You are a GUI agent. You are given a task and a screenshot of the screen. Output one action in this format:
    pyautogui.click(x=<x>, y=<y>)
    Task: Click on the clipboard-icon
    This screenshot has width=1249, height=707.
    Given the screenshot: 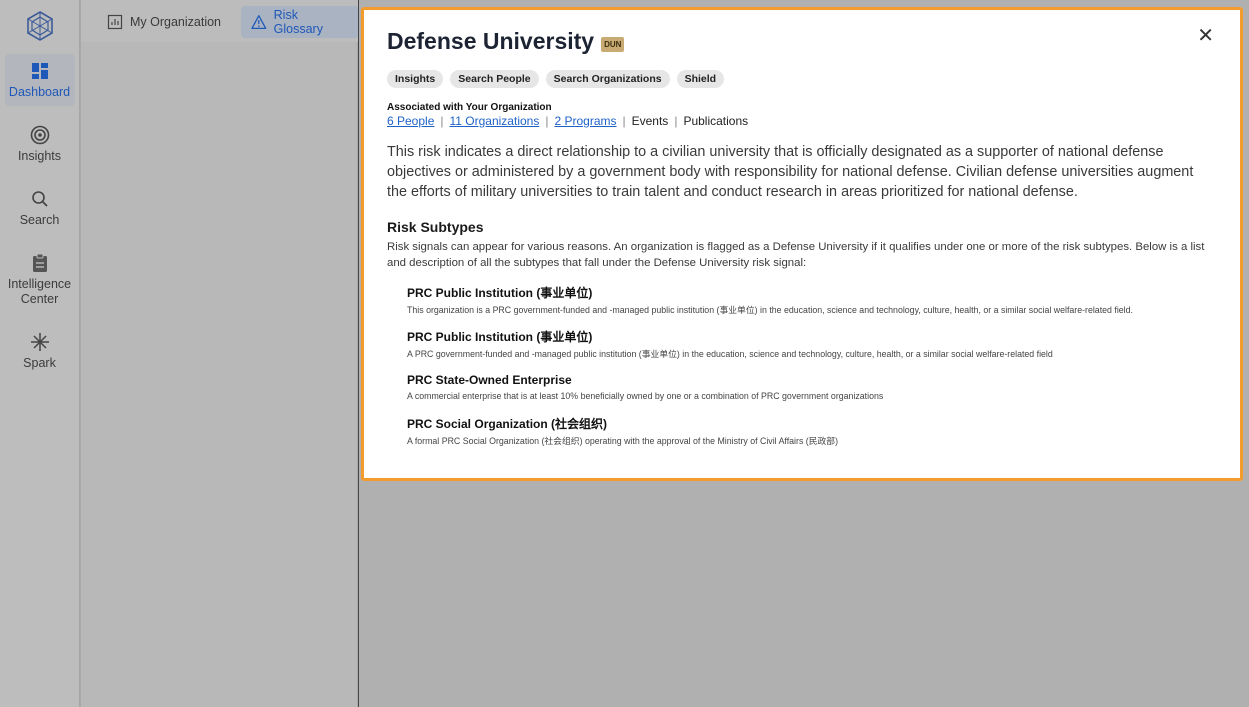 What is the action you would take?
    pyautogui.click(x=39, y=262)
    